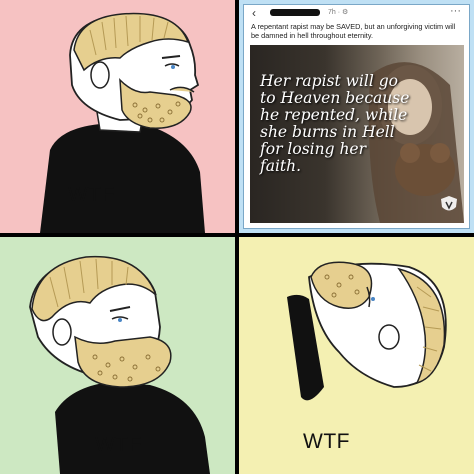 The height and width of the screenshot is (474, 474). What do you see at coordinates (449, 203) in the screenshot?
I see `watermark-logo-icon` at bounding box center [449, 203].